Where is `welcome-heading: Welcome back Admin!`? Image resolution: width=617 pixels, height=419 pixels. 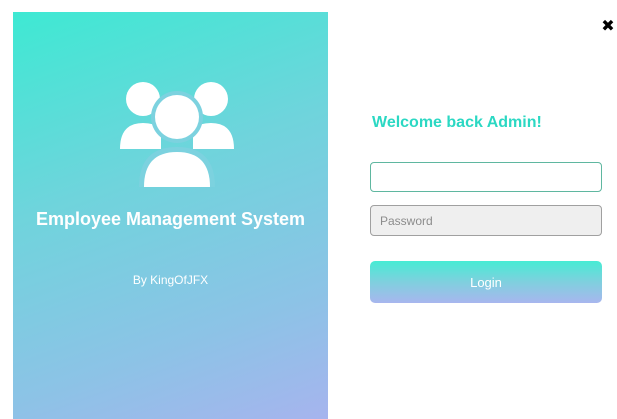 welcome-heading: Welcome back Admin! is located at coordinates (457, 122).